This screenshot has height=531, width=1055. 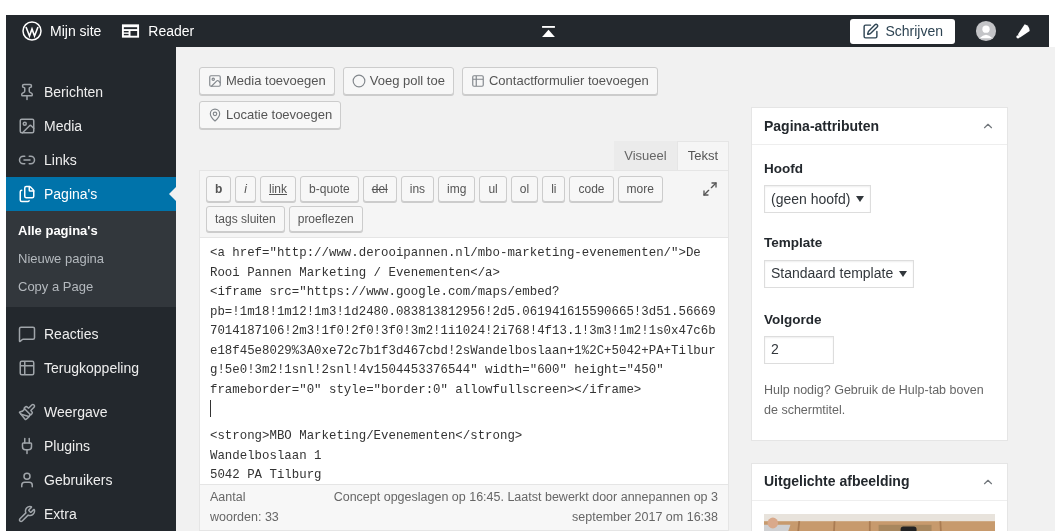 I want to click on sidebar-item: Links, so click(x=91, y=160).